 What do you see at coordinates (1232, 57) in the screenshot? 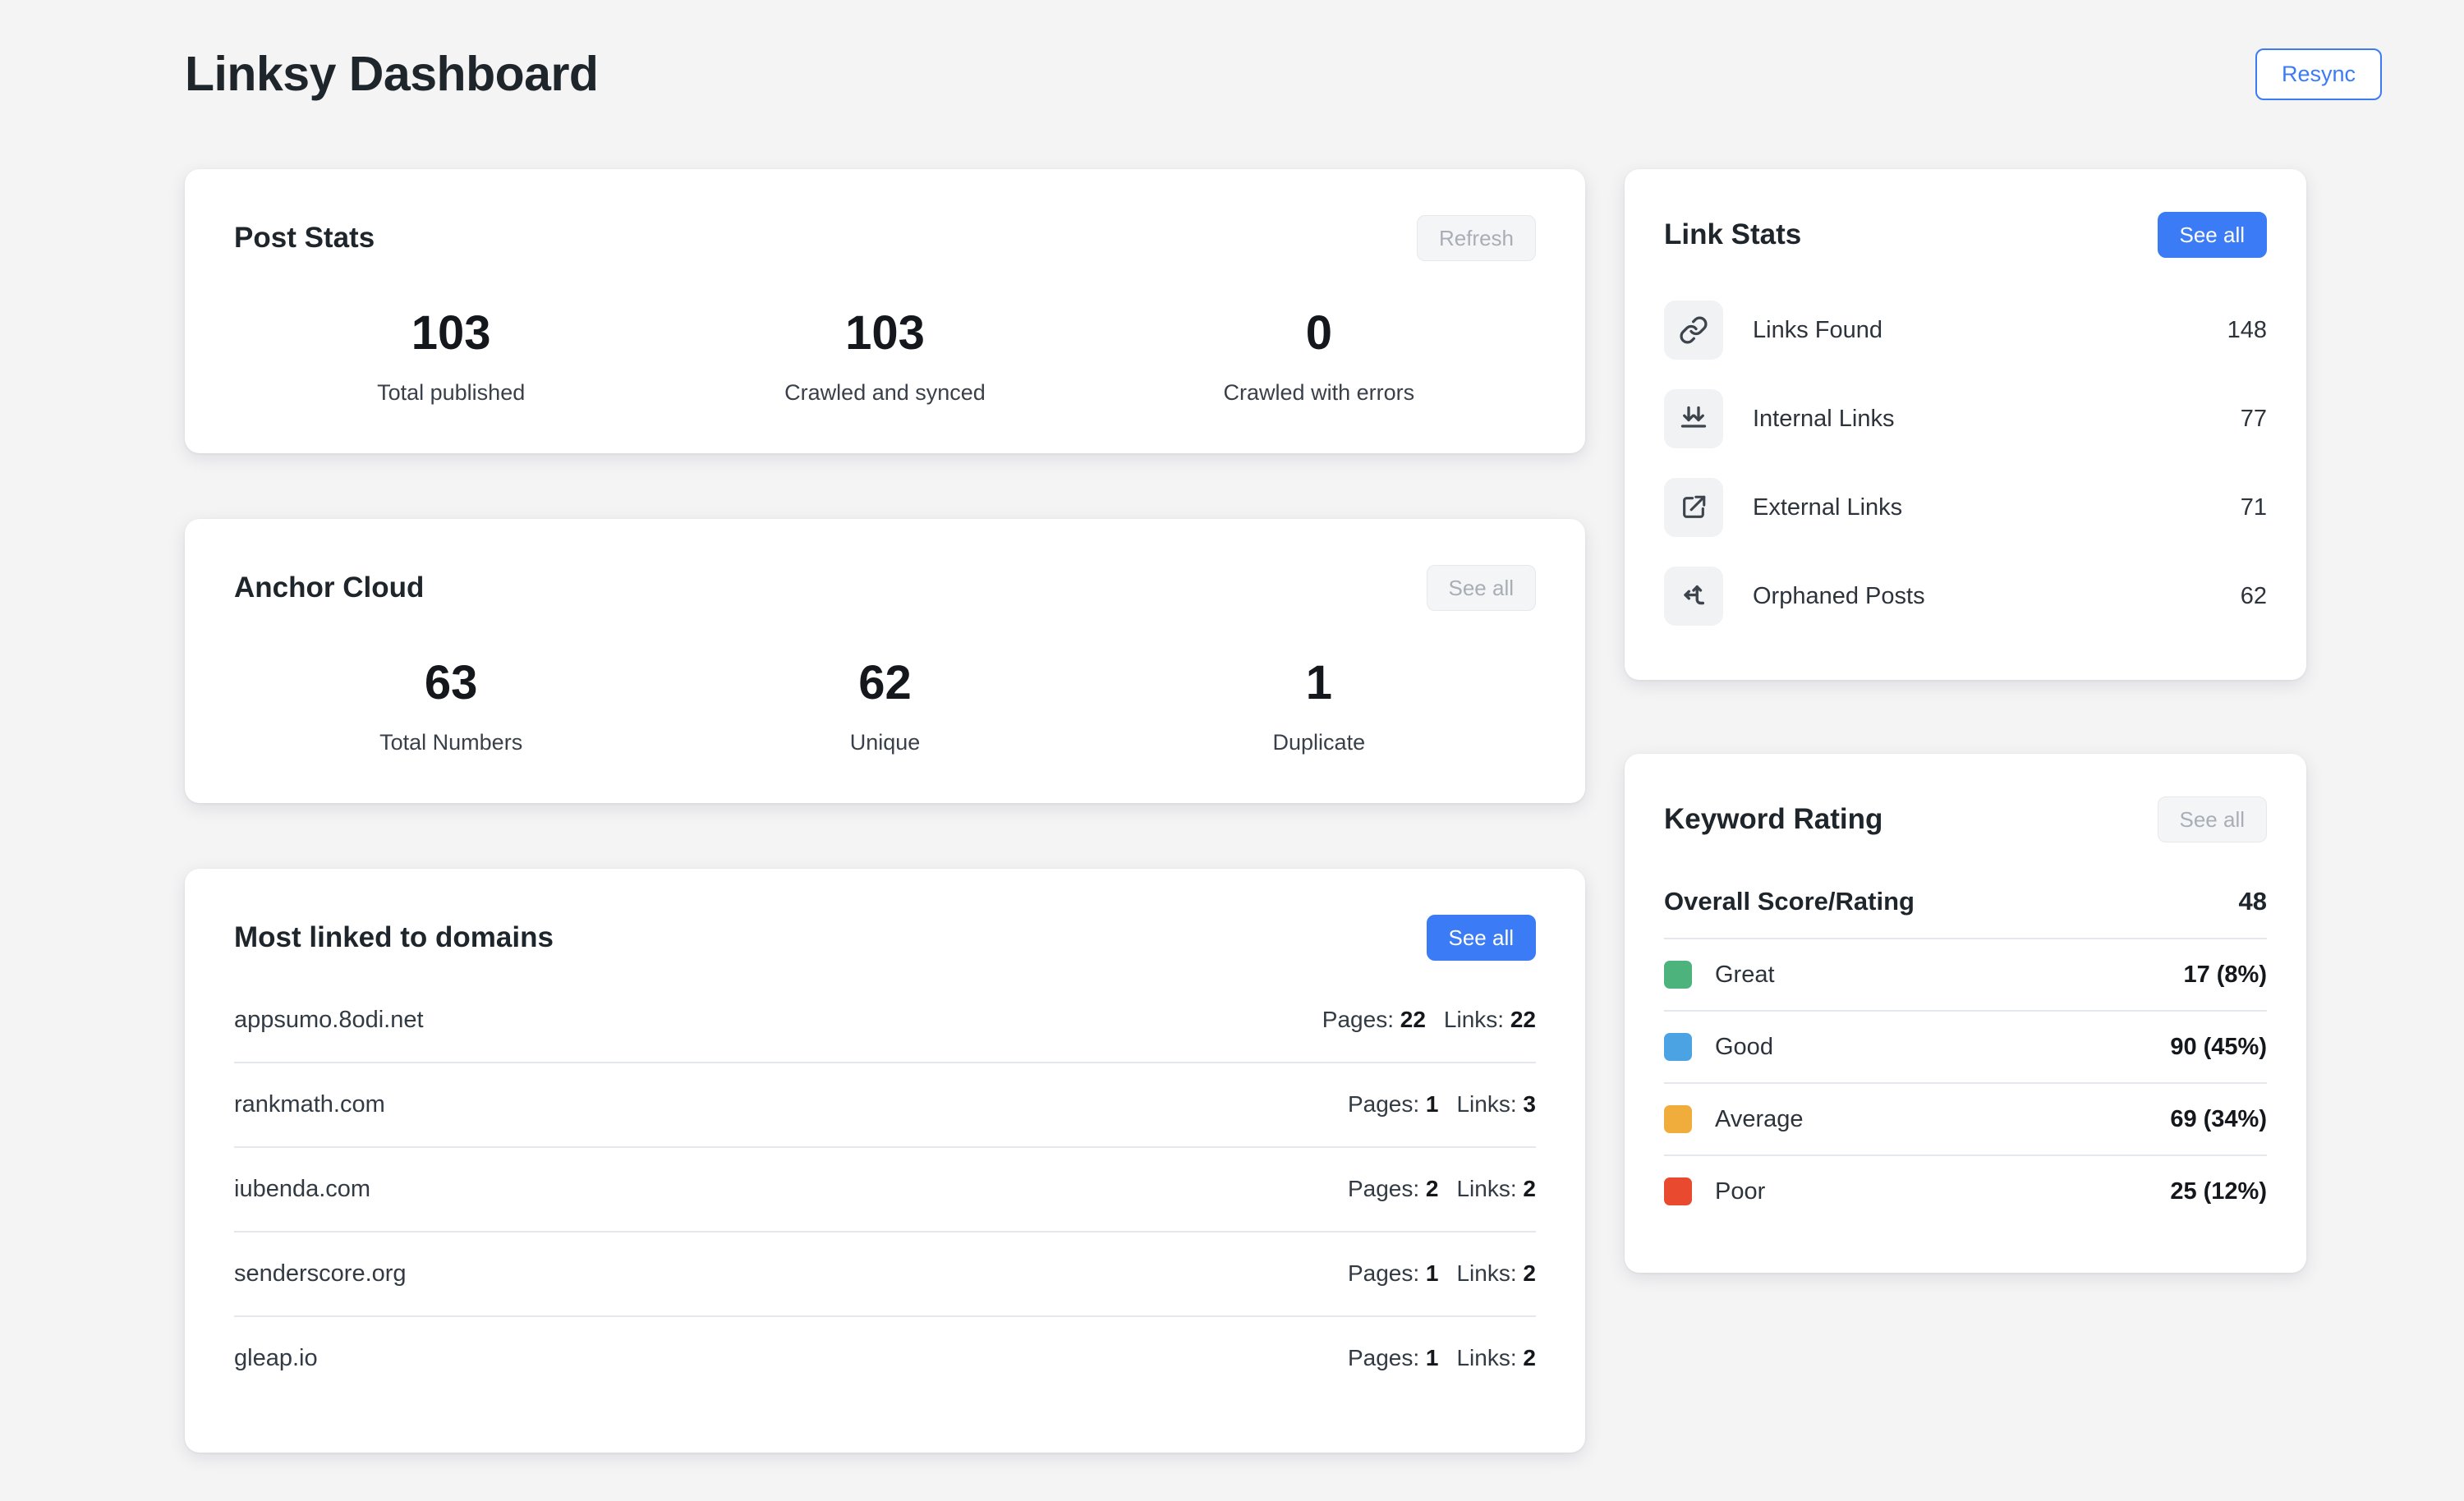
I see `page-header: Linksy Dashboard Resync` at bounding box center [1232, 57].